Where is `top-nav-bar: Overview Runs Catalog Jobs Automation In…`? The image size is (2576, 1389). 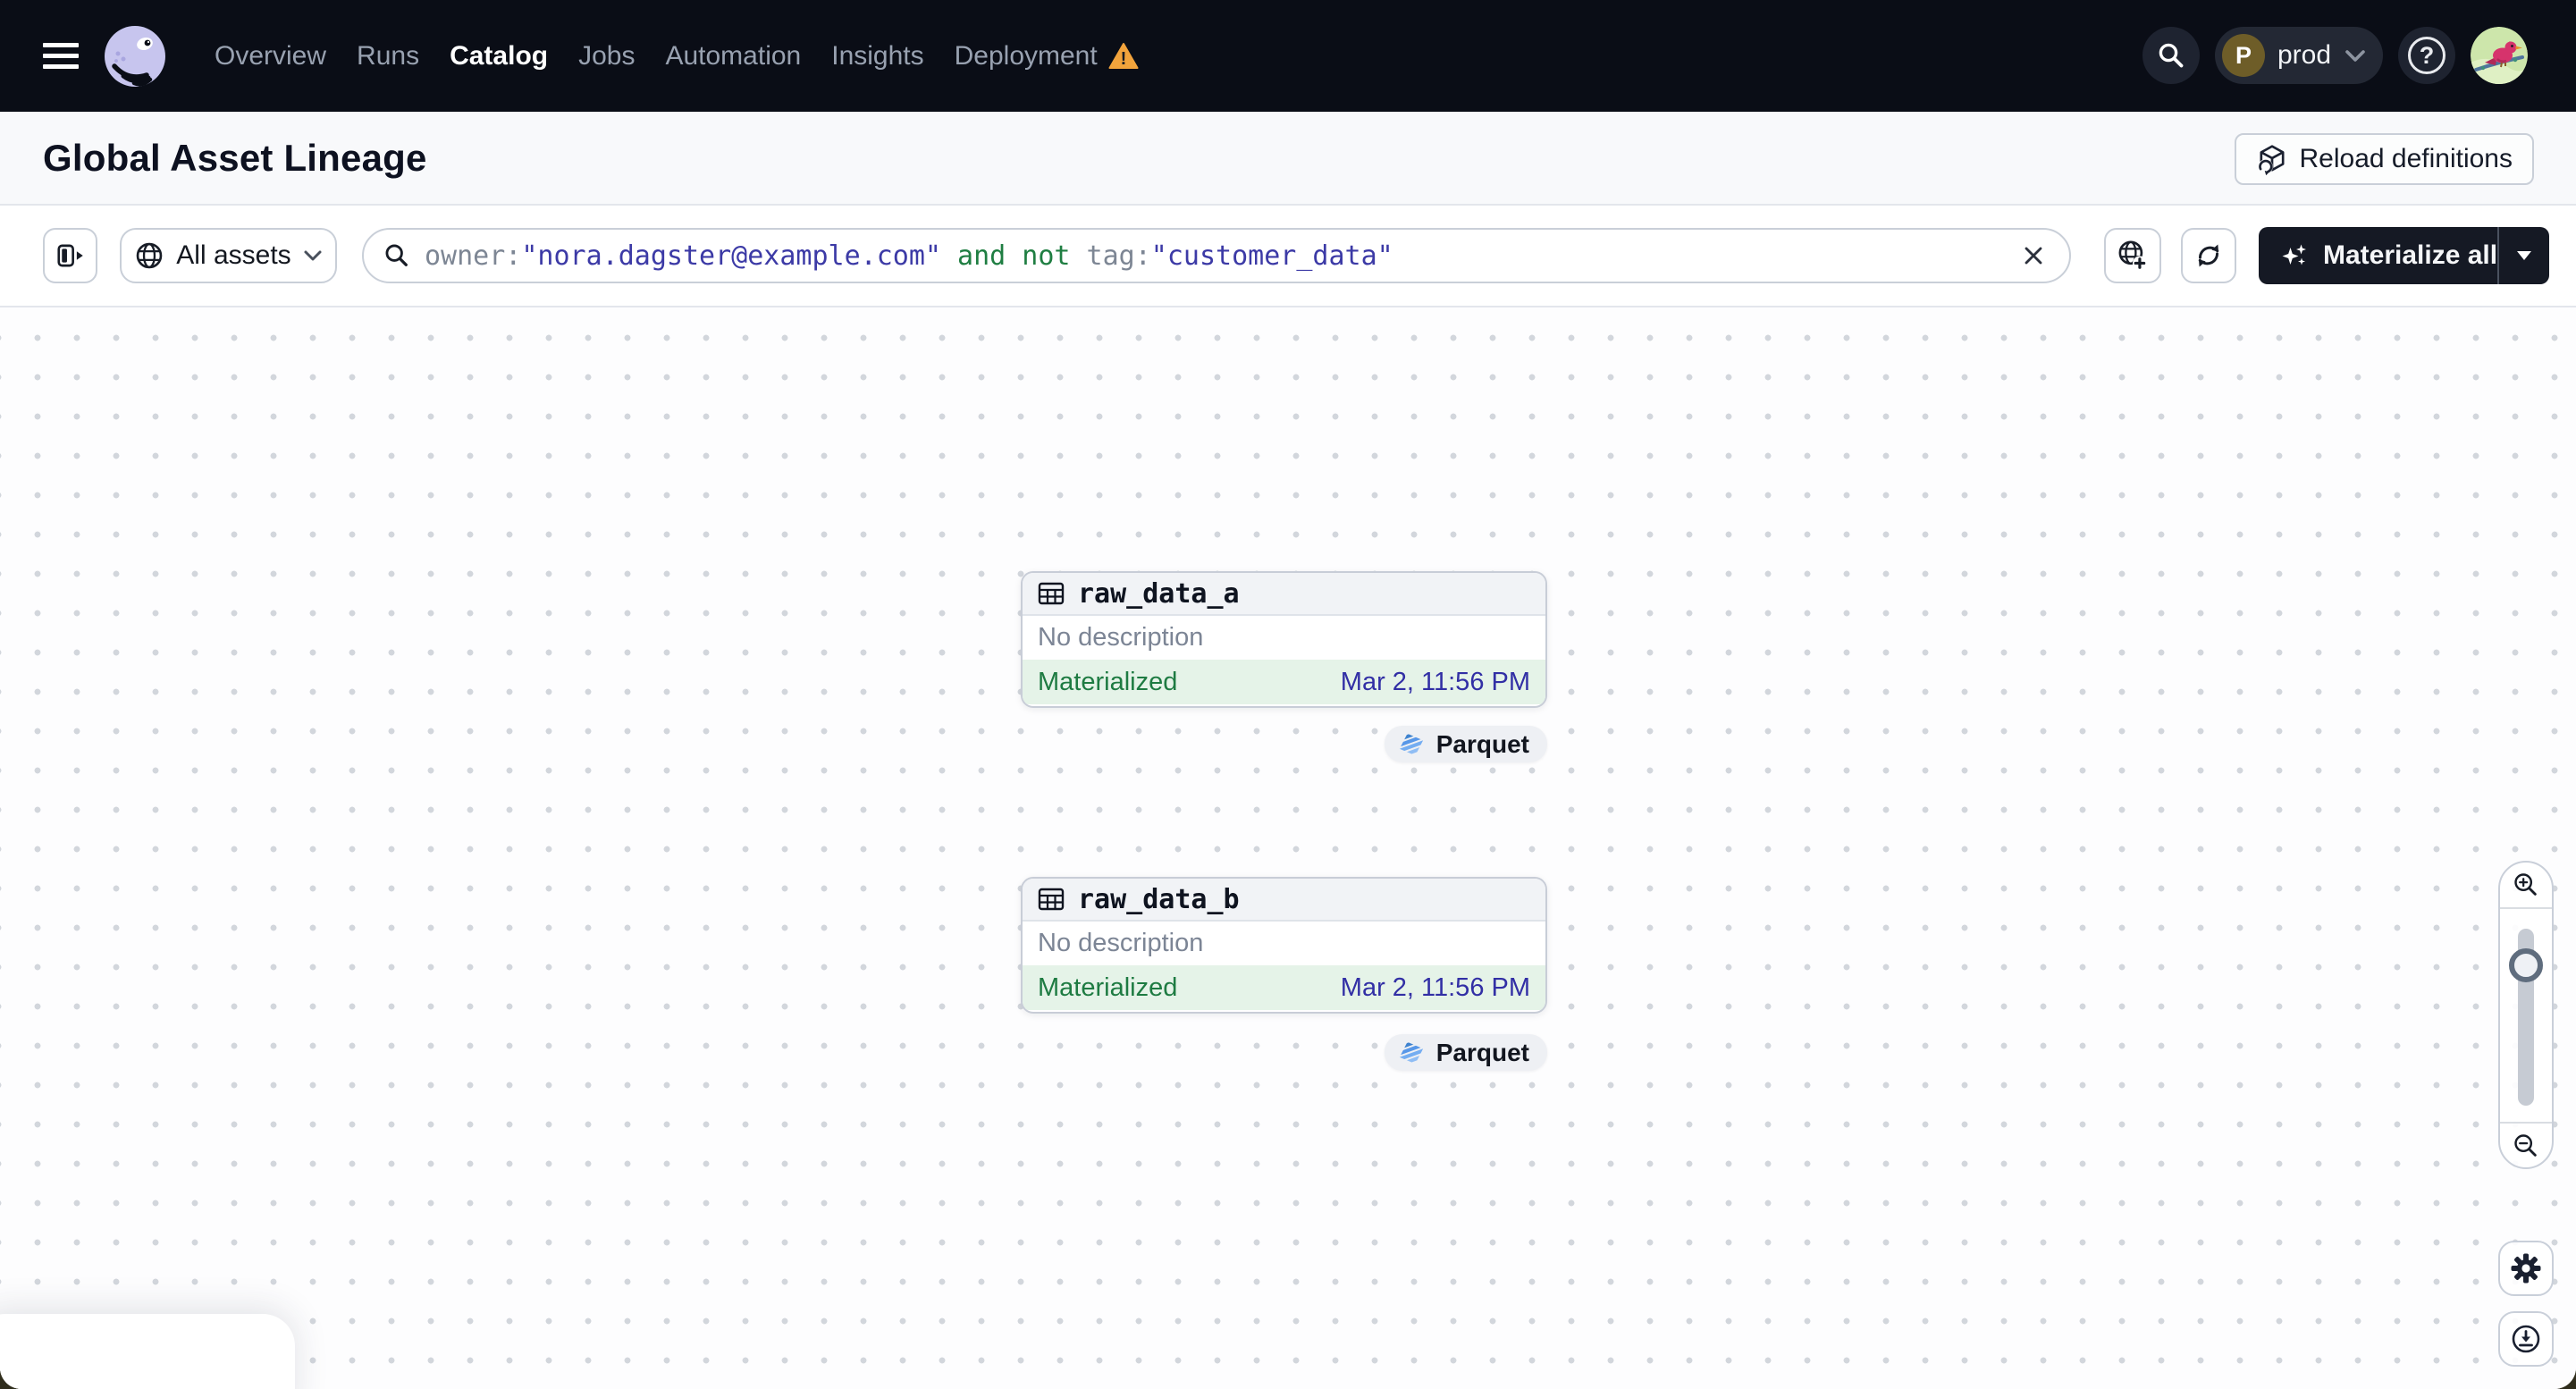 top-nav-bar: Overview Runs Catalog Jobs Automation In… is located at coordinates (1288, 56).